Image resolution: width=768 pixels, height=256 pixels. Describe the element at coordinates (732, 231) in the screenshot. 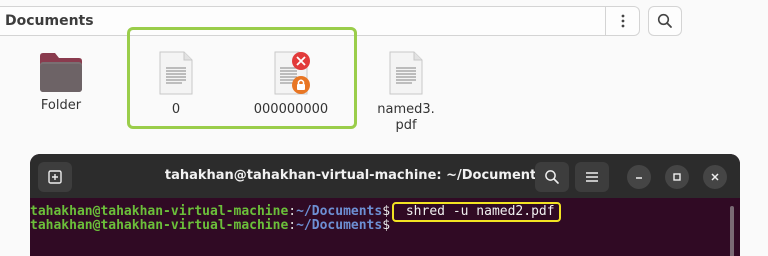

I see `scrollbar` at that location.